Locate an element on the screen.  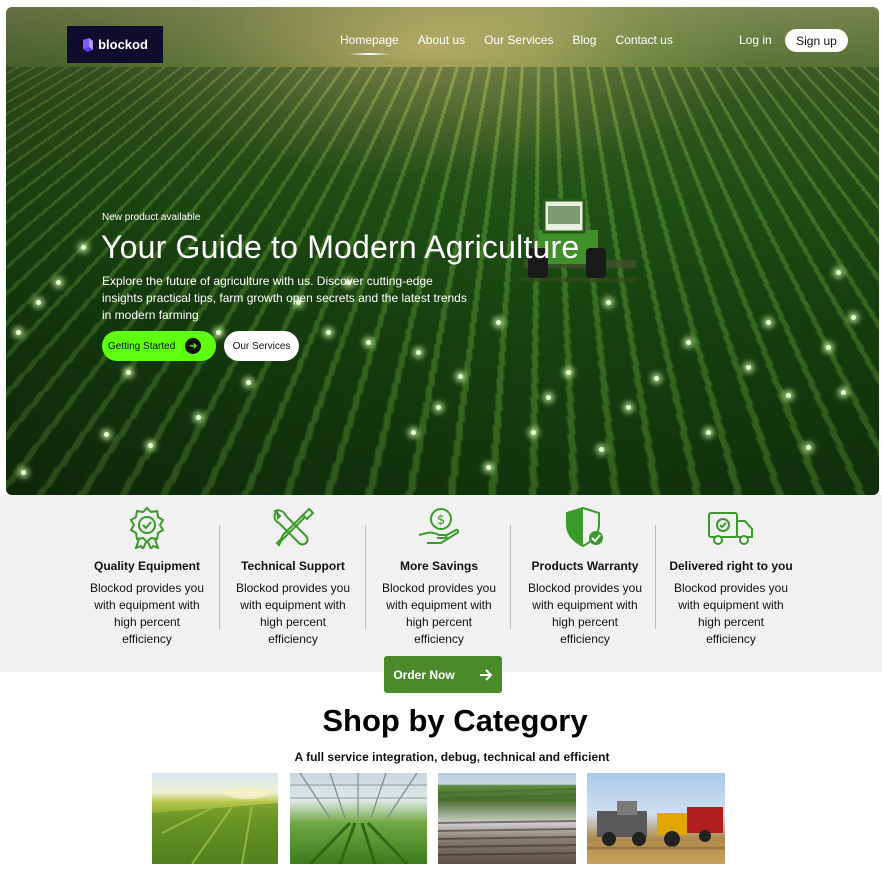
brand-name: blockod is located at coordinates (123, 44).